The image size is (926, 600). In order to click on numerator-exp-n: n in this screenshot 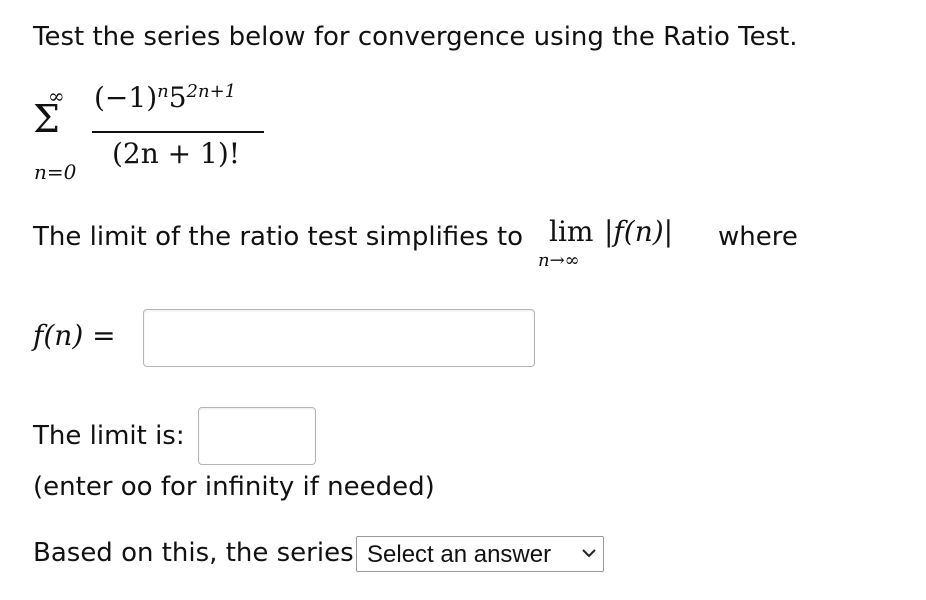, I will do `click(163, 91)`.